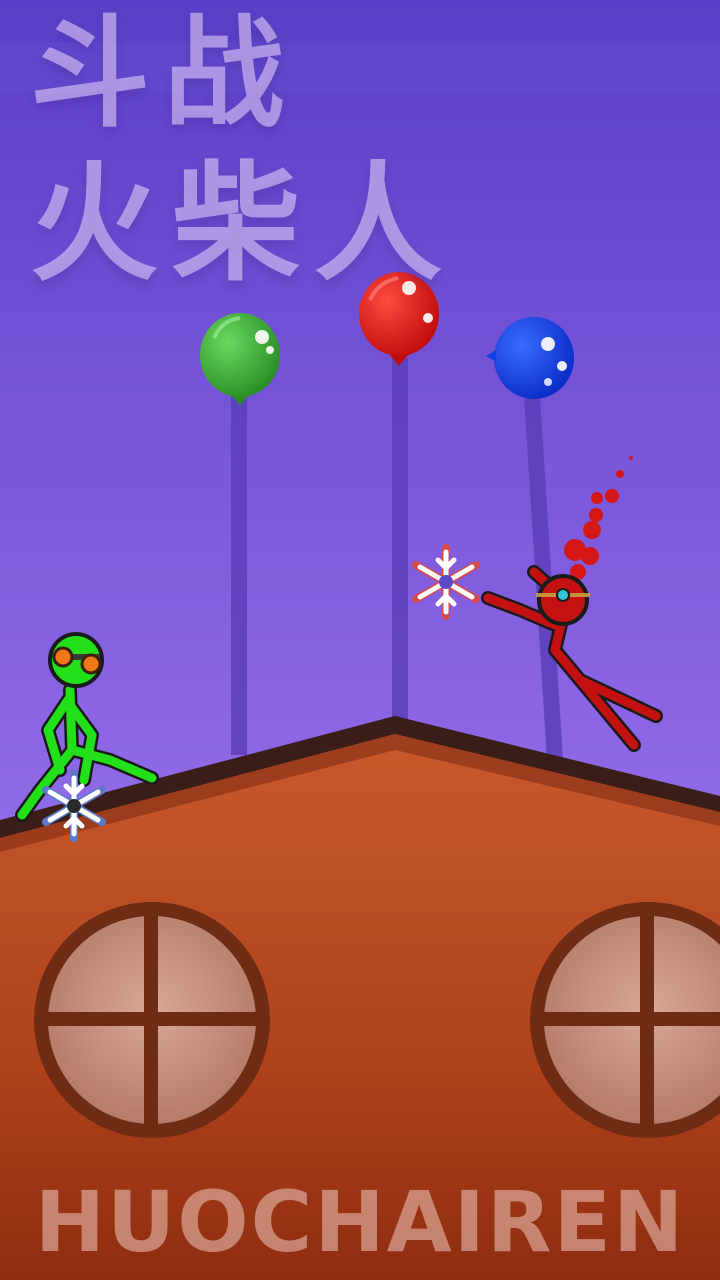  I want to click on round-window-left, so click(152, 1020).